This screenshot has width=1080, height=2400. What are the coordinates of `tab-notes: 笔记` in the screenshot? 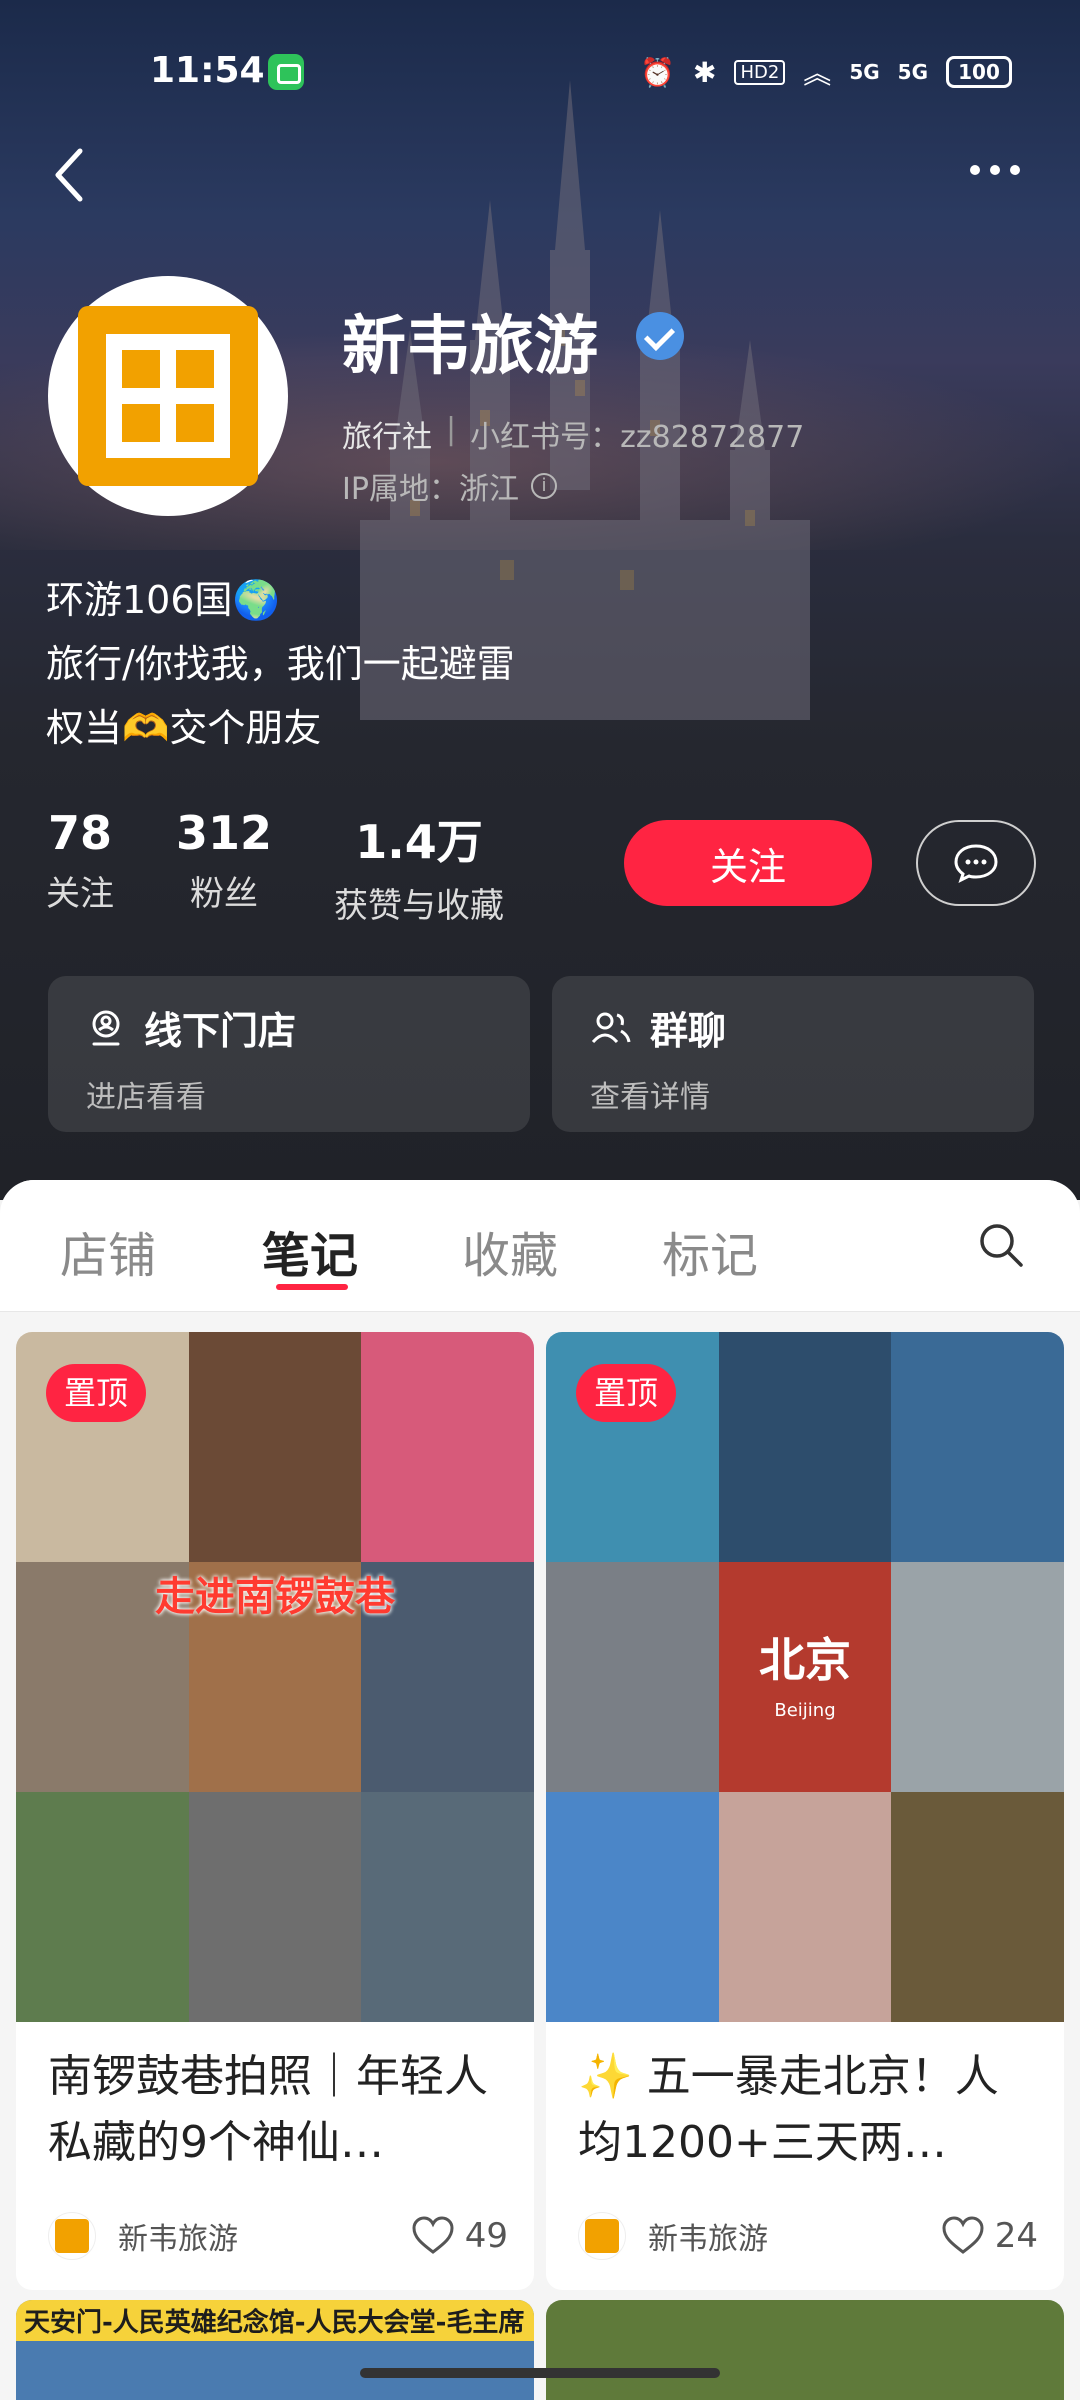 It's located at (310, 1251).